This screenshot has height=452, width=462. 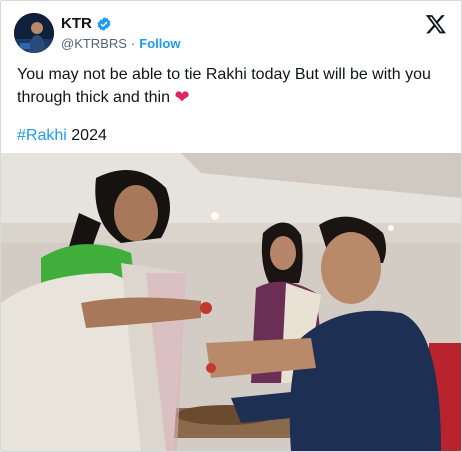 What do you see at coordinates (94, 43) in the screenshot?
I see `author-handle: @KTRBRS` at bounding box center [94, 43].